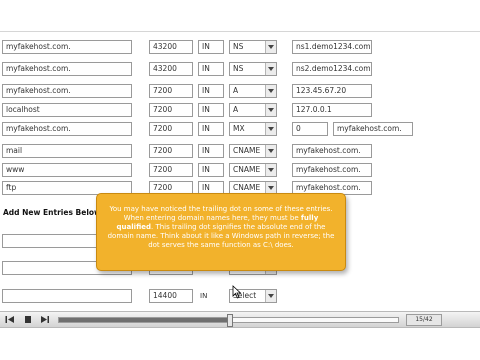 This screenshot has width=480, height=360. Describe the element at coordinates (253, 129) in the screenshot. I see `record-type-select: MX` at that location.